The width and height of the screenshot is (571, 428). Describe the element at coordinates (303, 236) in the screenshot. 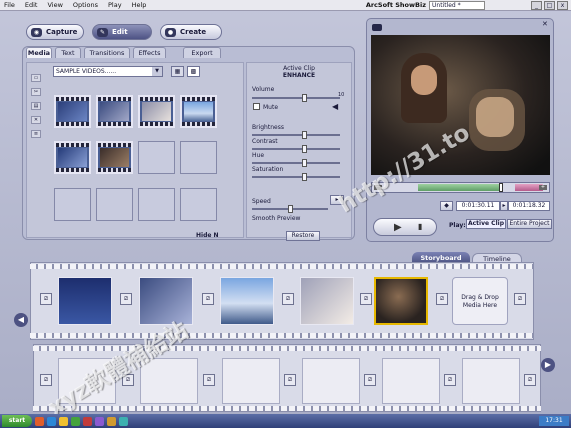

I see `restore-button: Restore` at that location.